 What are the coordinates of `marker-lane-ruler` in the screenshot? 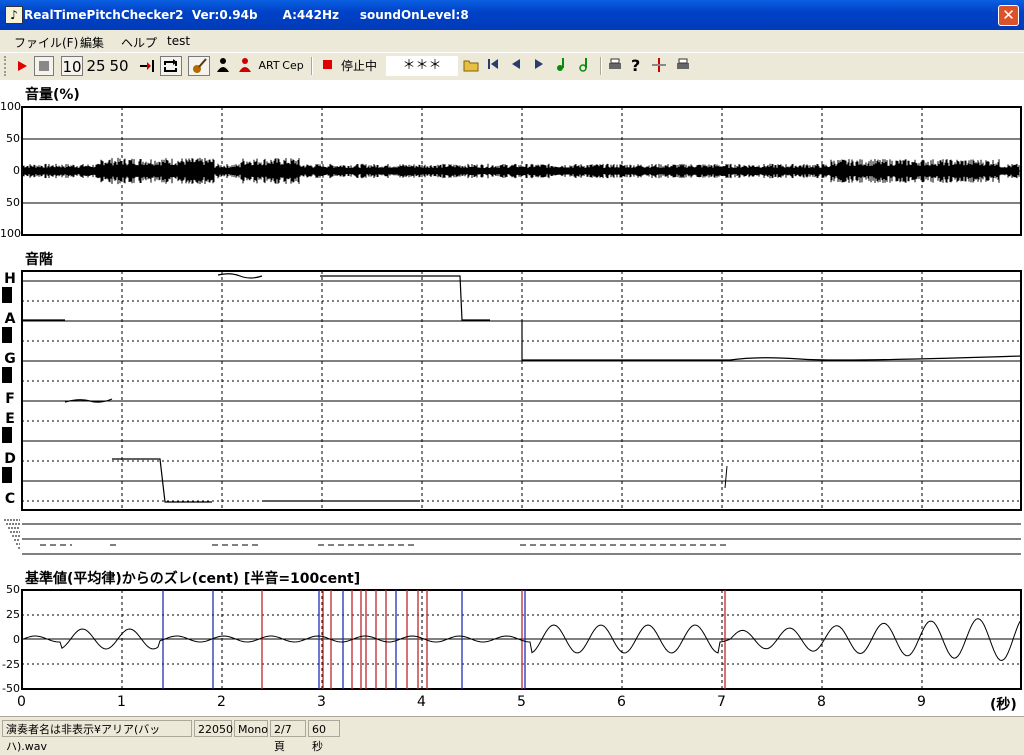 It's located at (12, 534).